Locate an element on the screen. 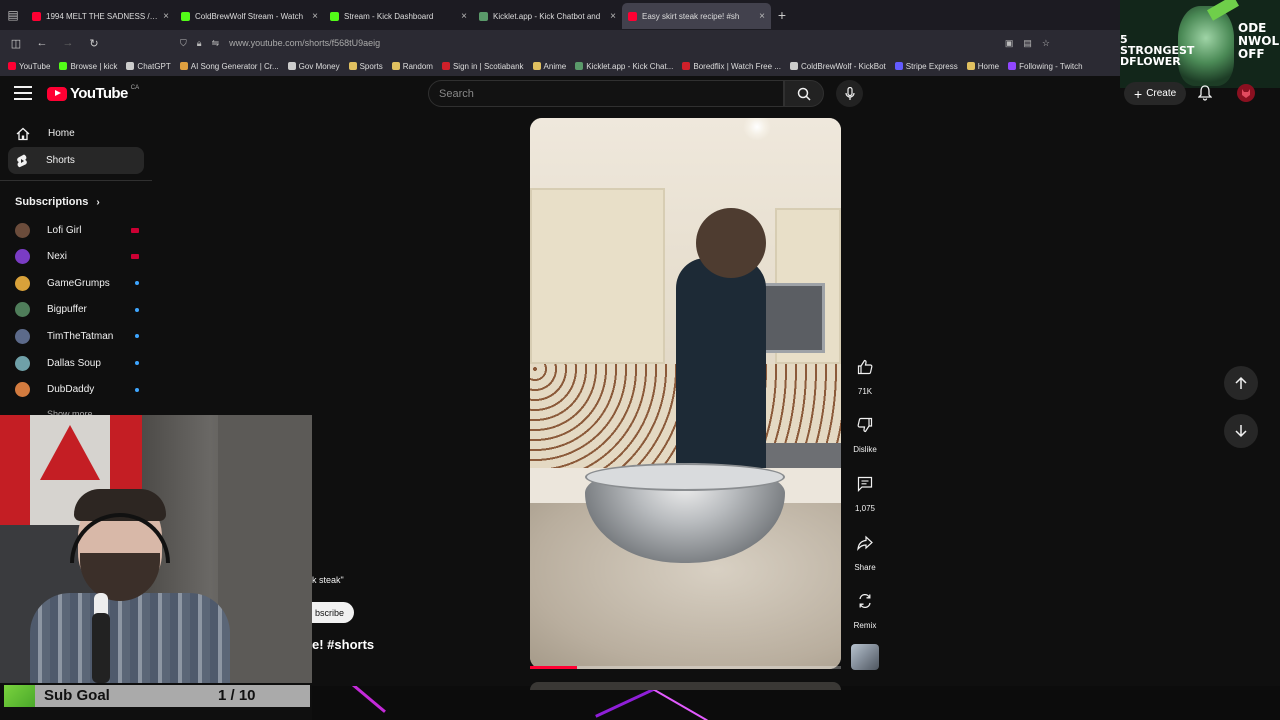  browser-tab: Kicklet.app - Kick Chatbot and × is located at coordinates (547, 16).